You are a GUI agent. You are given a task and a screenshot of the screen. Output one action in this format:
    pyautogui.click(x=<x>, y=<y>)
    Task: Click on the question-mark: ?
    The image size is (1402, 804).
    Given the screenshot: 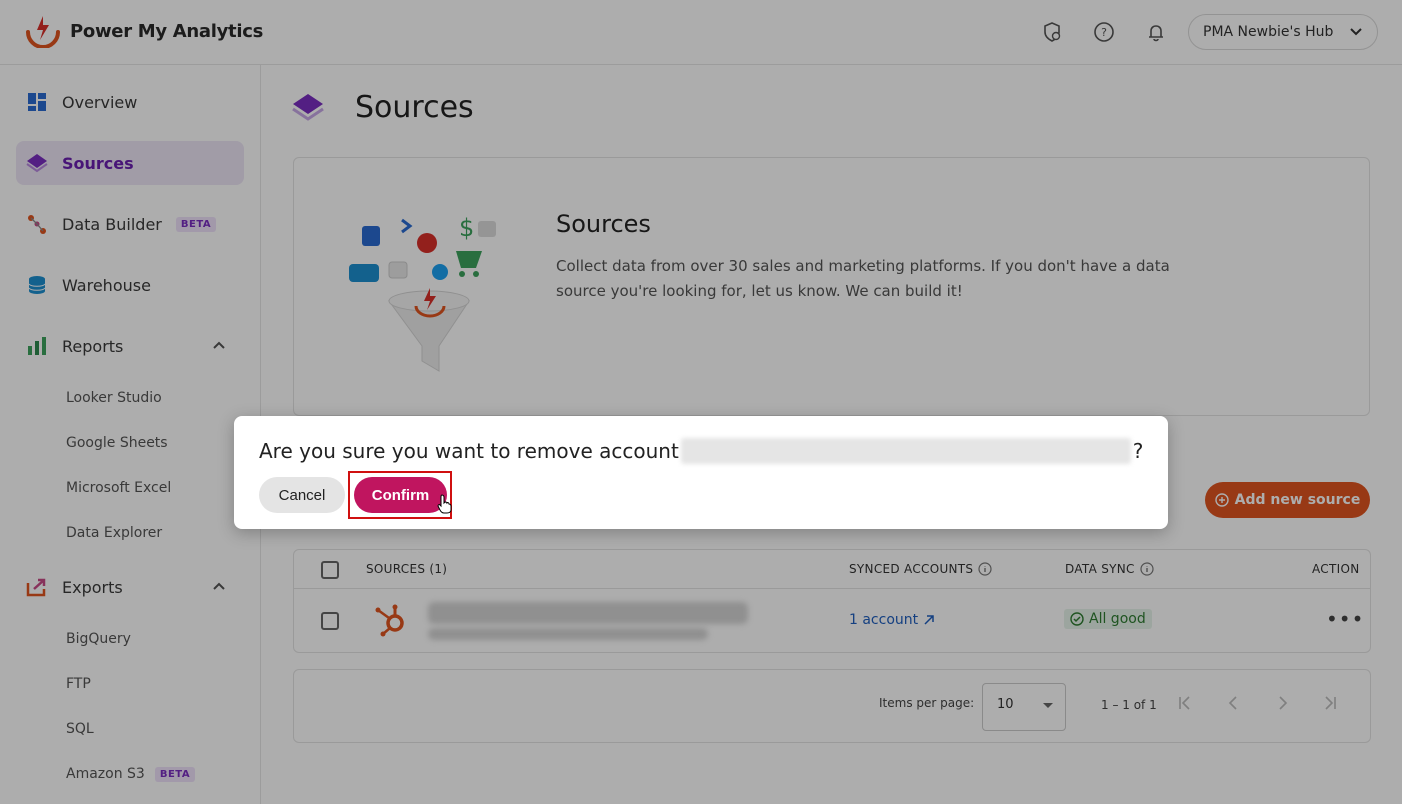 What is the action you would take?
    pyautogui.click(x=1138, y=451)
    